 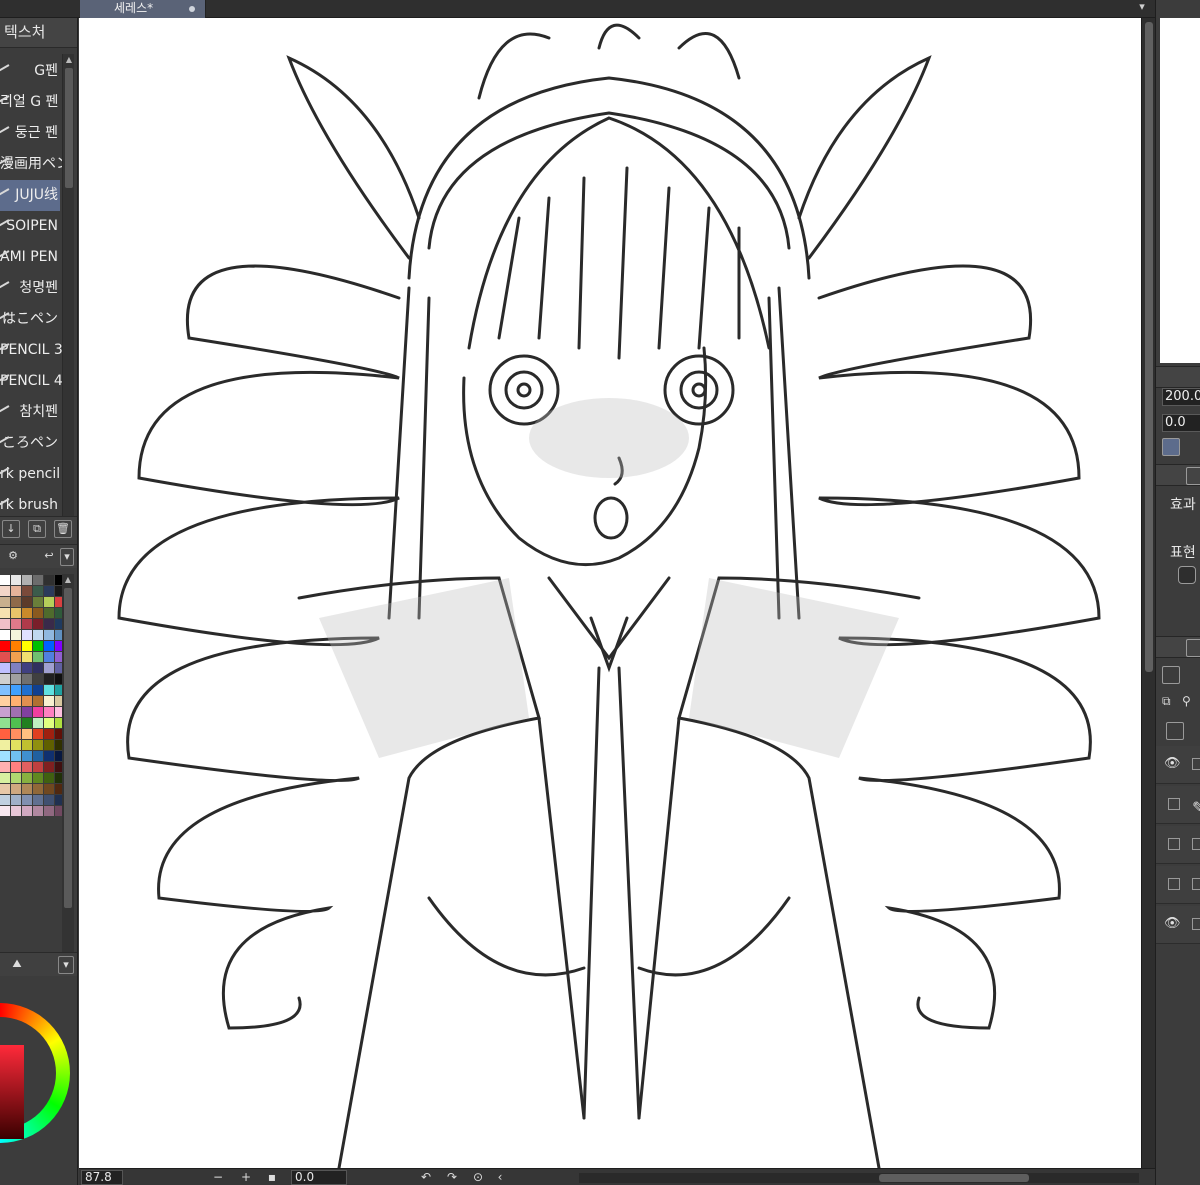 What do you see at coordinates (452, 1177) in the screenshot?
I see `rotate-right-icon: ↷` at bounding box center [452, 1177].